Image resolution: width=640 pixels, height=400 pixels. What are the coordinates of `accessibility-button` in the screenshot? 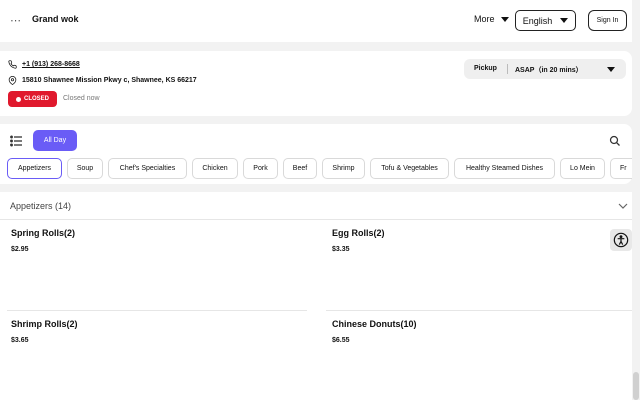 It's located at (621, 240).